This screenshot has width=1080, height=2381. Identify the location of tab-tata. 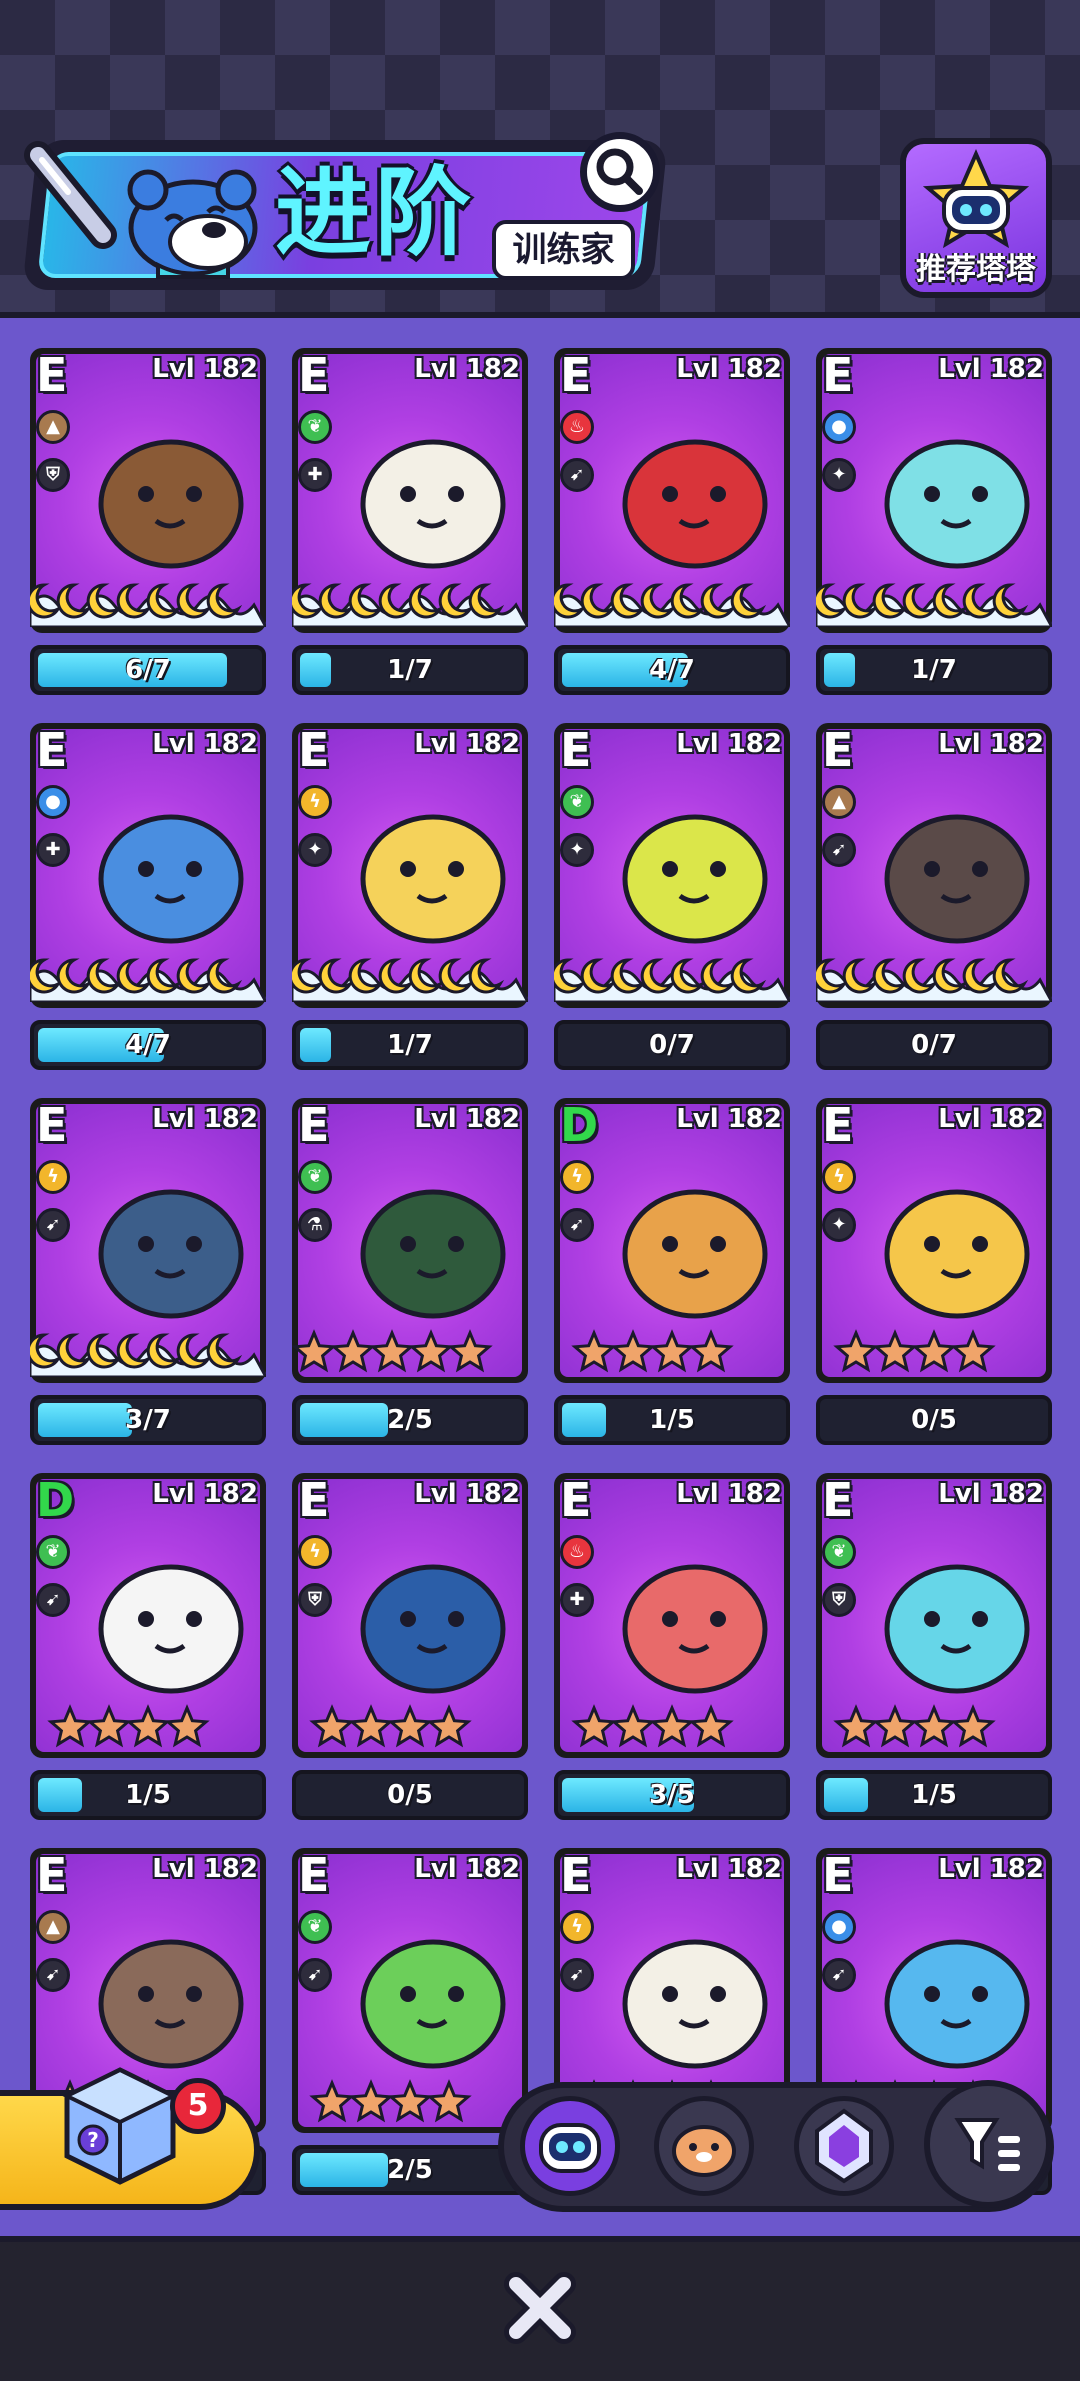
(570, 2146).